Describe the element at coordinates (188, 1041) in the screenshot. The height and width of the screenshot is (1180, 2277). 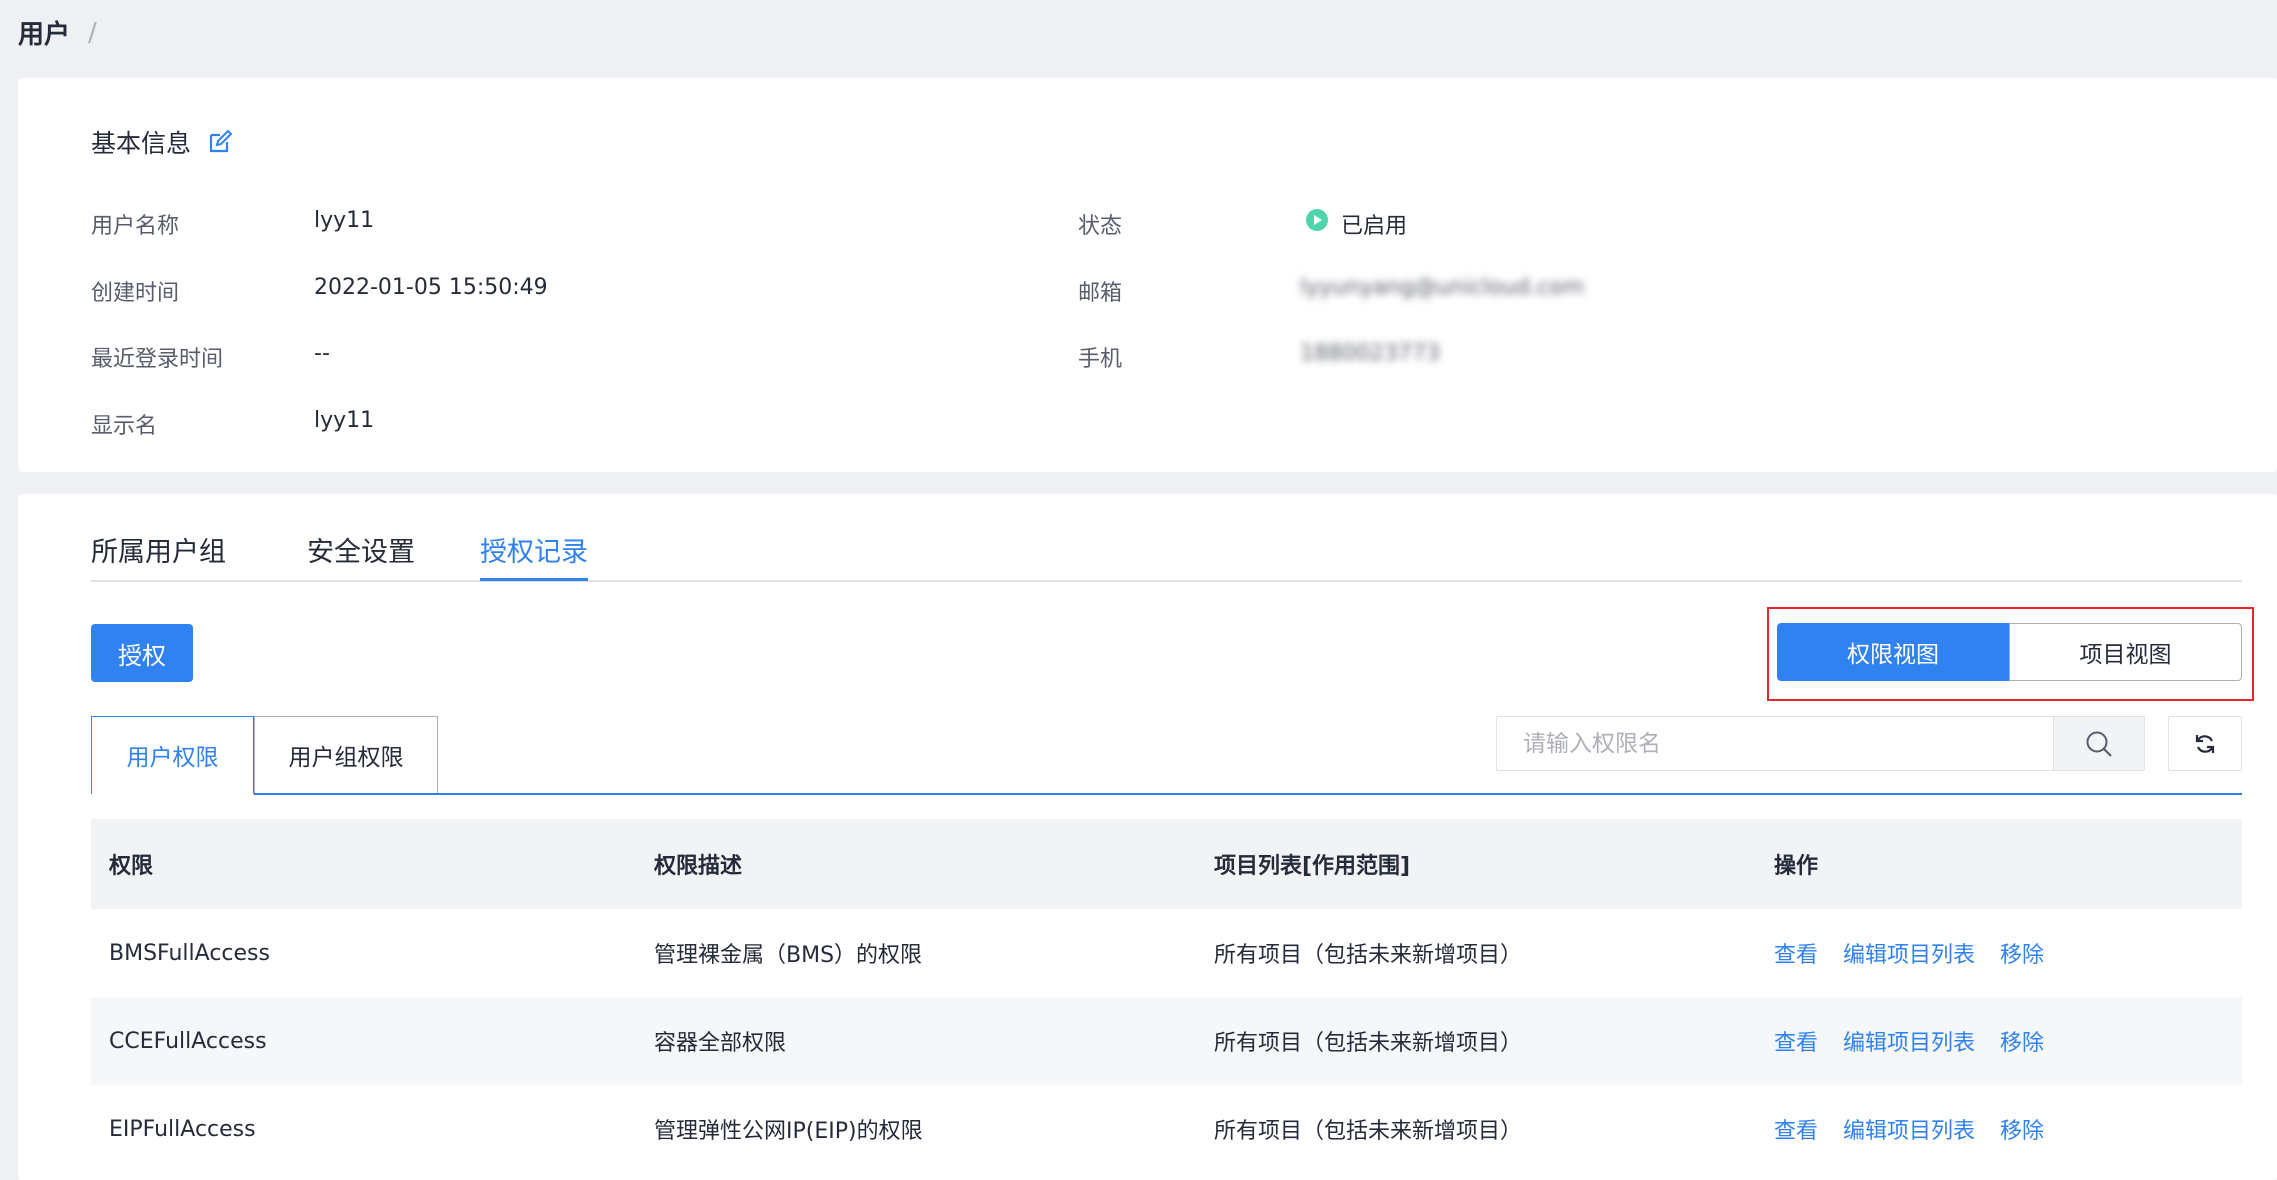
I see `permission-name: CCEFullAccess` at that location.